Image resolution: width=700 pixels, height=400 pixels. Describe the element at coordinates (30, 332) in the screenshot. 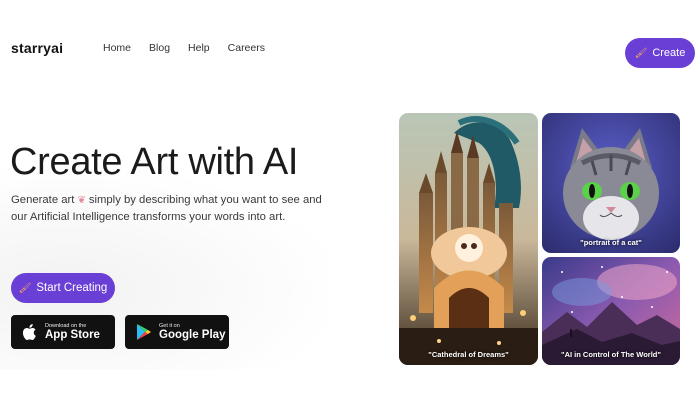

I see `apple-icon` at that location.